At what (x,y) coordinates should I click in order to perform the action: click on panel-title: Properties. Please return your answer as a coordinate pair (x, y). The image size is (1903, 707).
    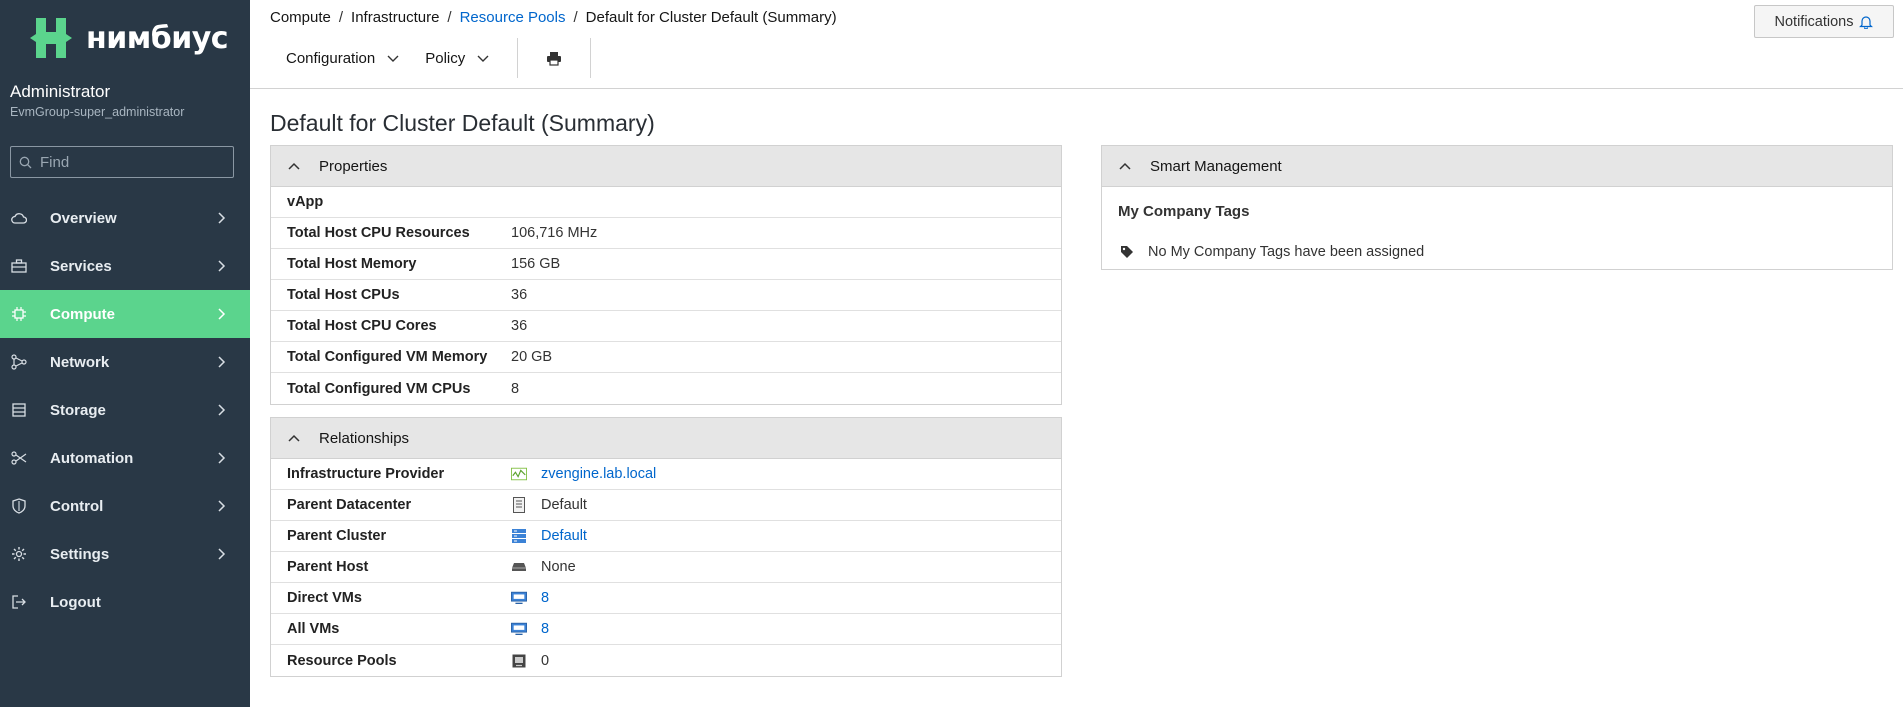
    Looking at the image, I should click on (353, 166).